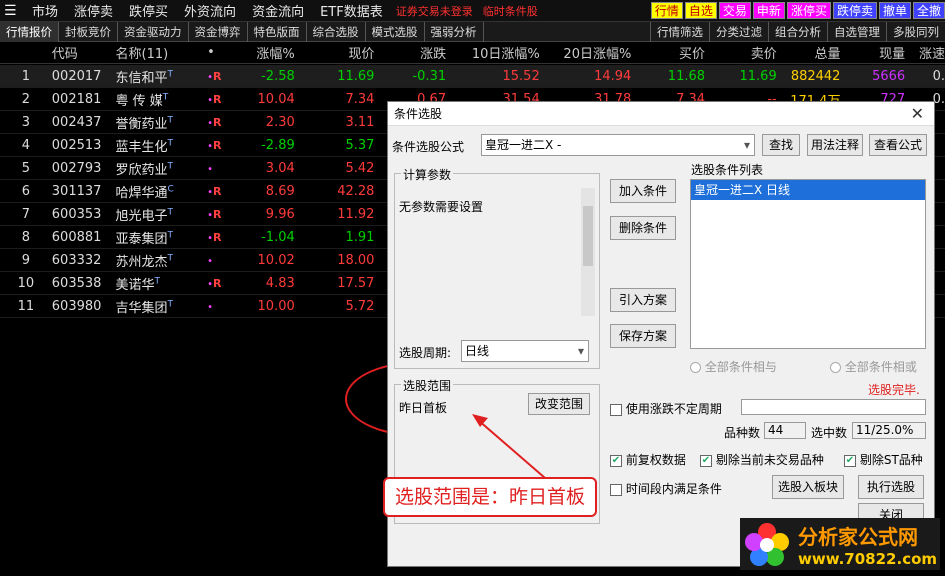  I want to click on flower-logo-icon, so click(767, 544).